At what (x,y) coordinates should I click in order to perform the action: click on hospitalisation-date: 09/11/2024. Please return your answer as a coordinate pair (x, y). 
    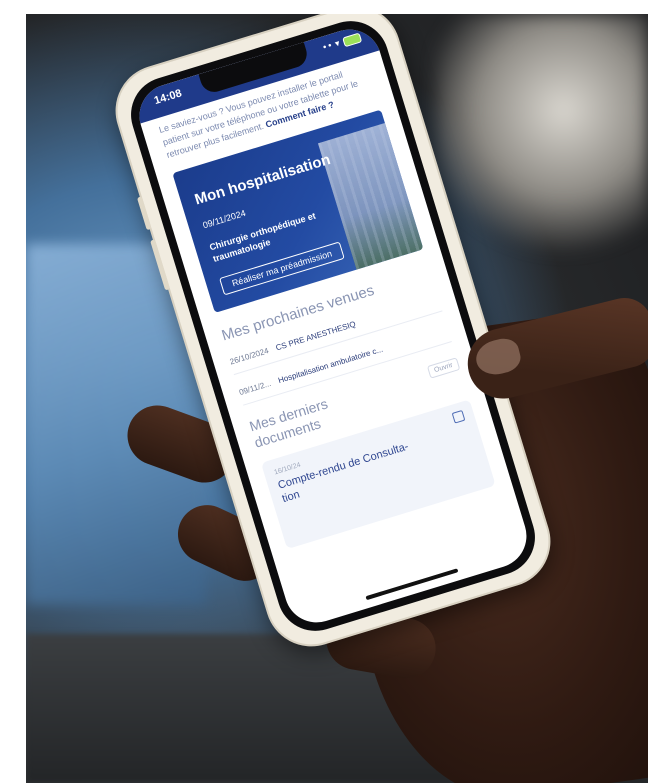
    Looking at the image, I should click on (224, 219).